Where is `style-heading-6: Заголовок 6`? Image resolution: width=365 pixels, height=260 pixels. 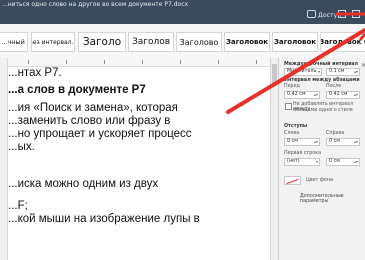 style-heading-6: Заголовок 6 is located at coordinates (342, 42).